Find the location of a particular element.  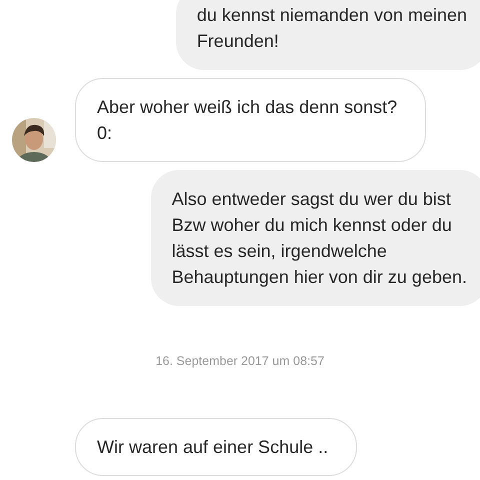

message-bubble: Aber woher weiß ich das denn sonst? 0: is located at coordinates (250, 120).